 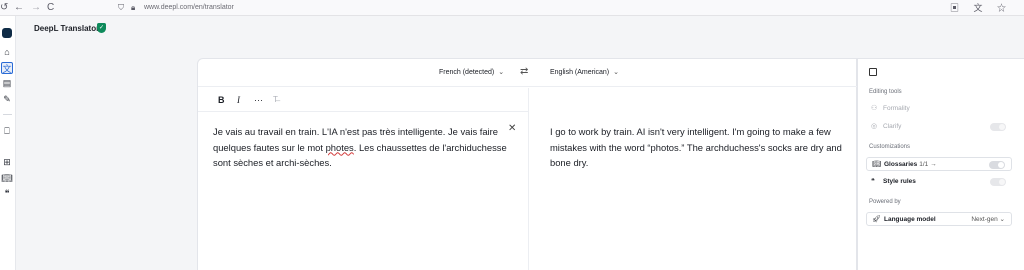 I want to click on clarify-row: ◎ Clarify, so click(x=939, y=127).